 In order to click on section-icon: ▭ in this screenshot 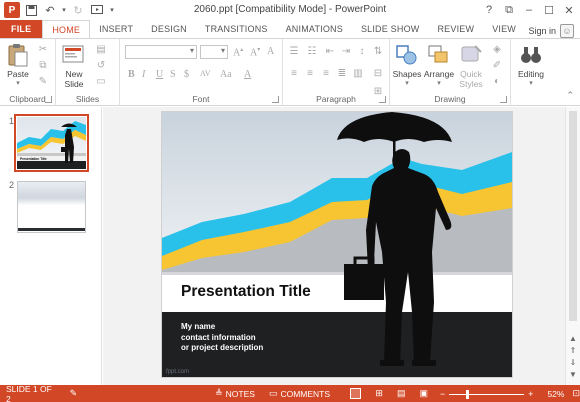, I will do `click(101, 81)`.